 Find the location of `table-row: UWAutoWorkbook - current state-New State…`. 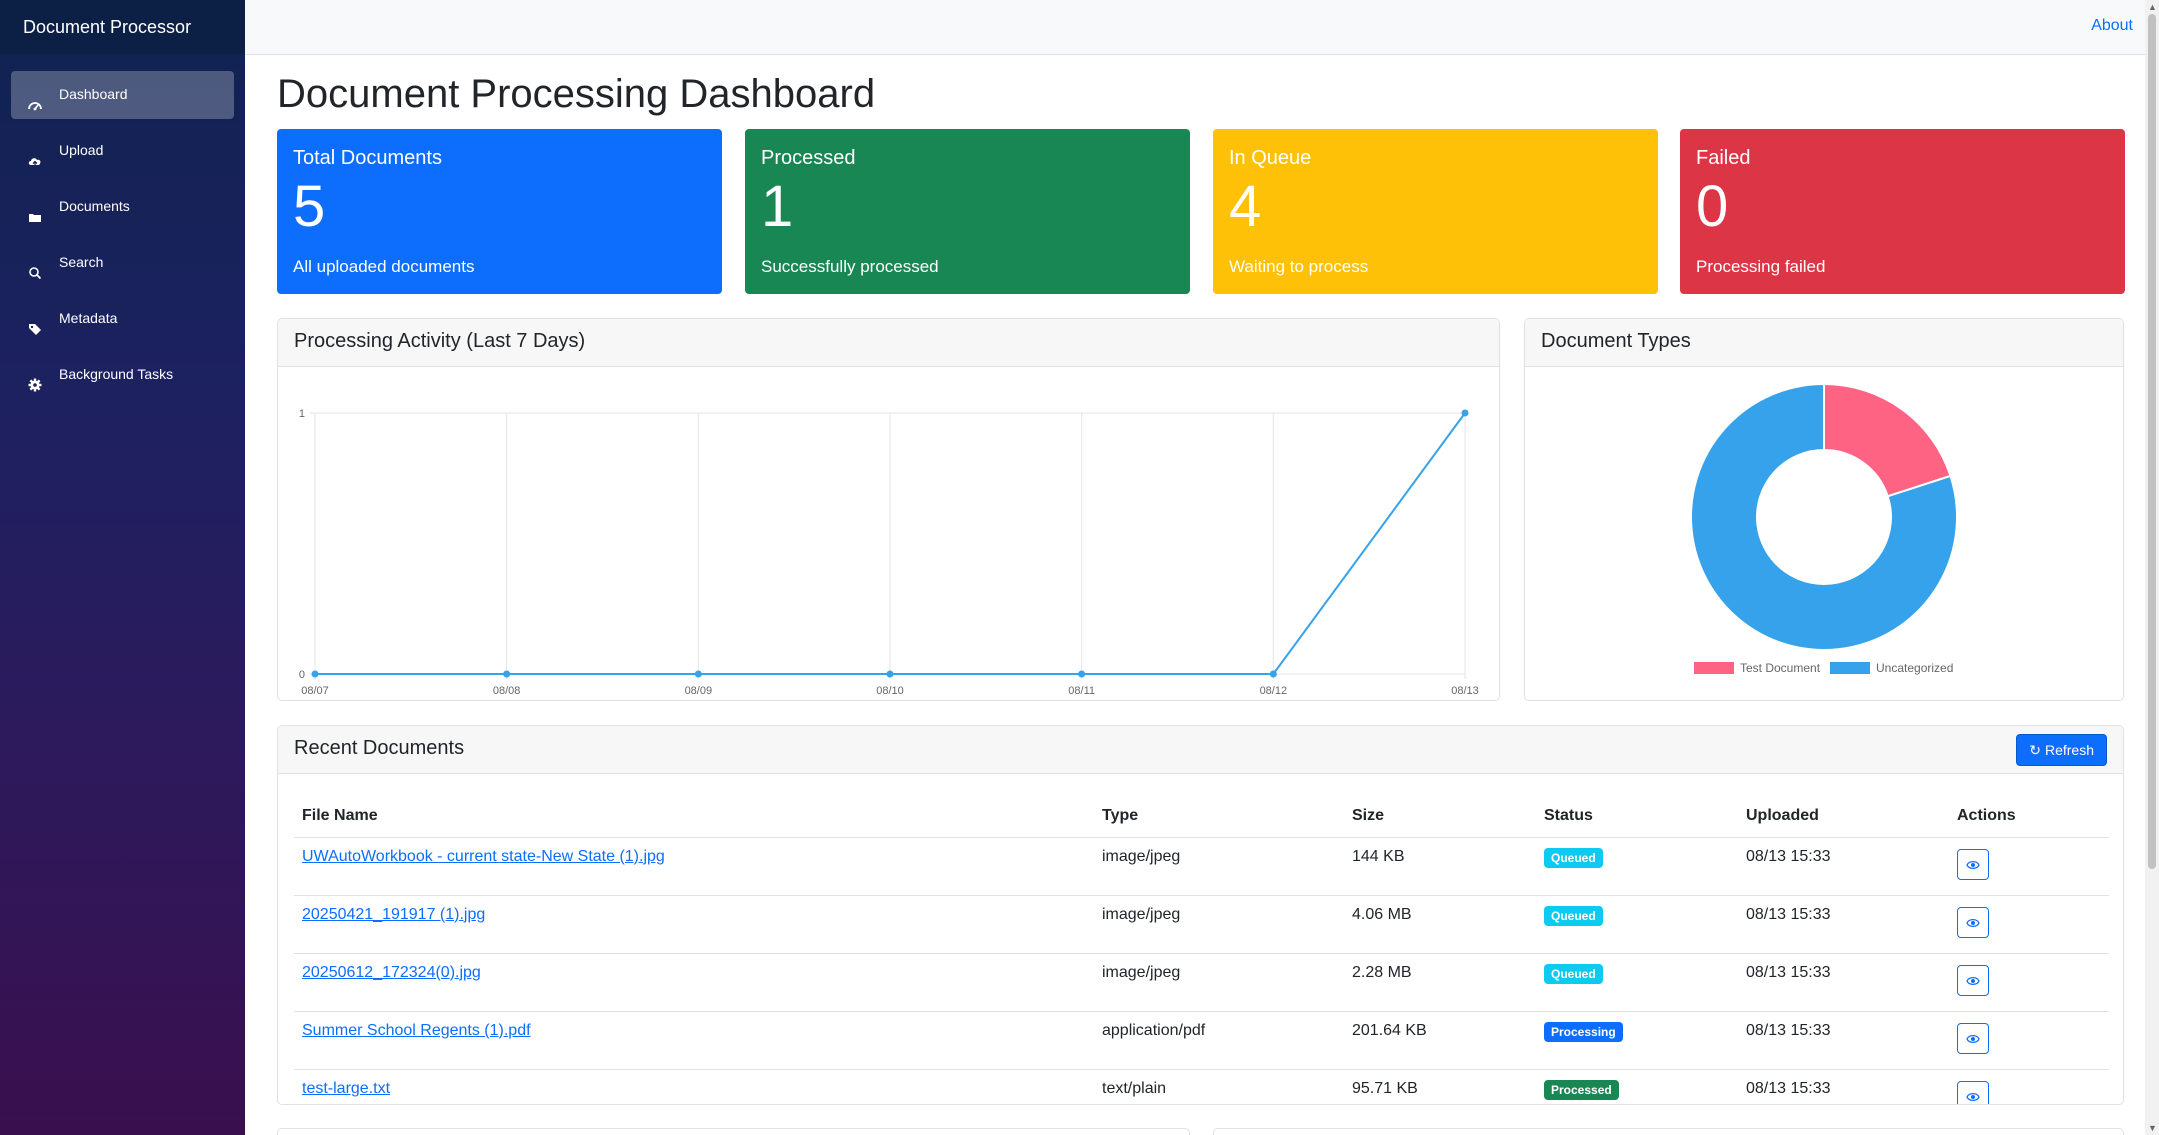

table-row: UWAutoWorkbook - current state-New State… is located at coordinates (1201, 866).